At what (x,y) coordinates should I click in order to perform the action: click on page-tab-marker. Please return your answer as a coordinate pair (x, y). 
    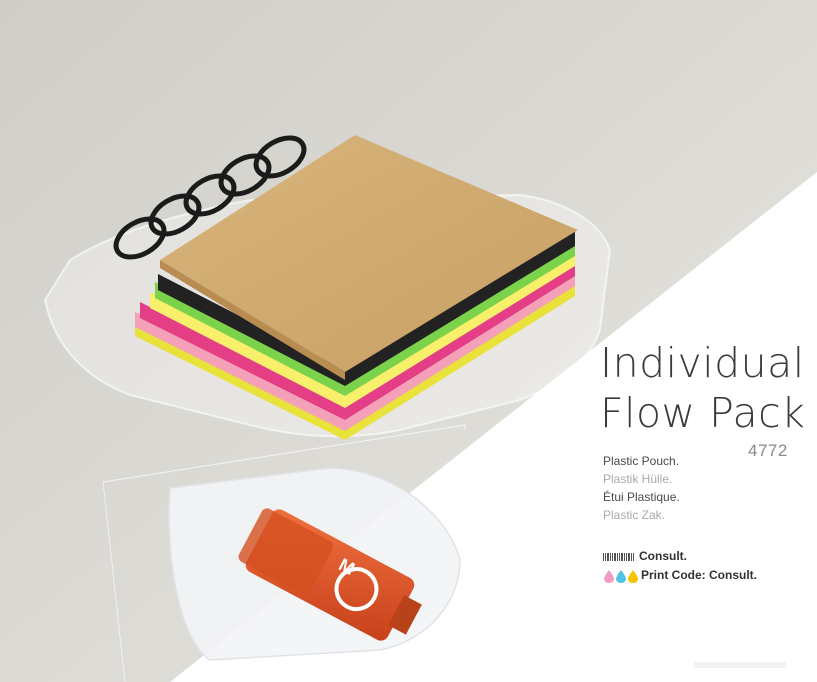
    Looking at the image, I should click on (740, 665).